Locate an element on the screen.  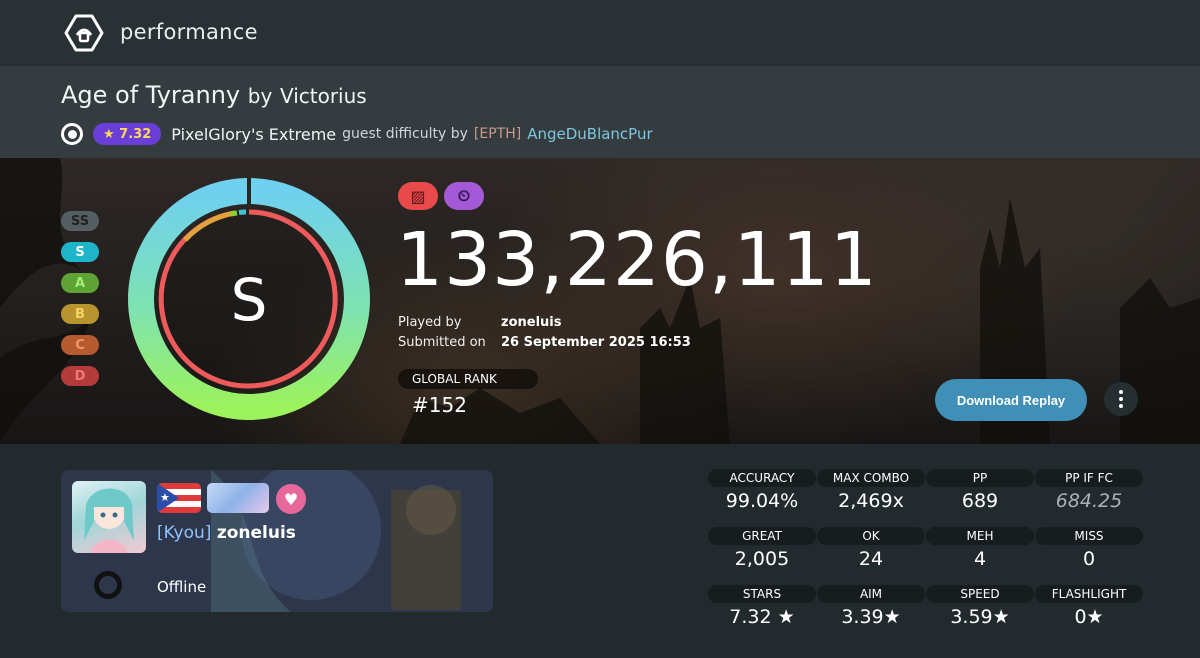
stat-speed: SPEED 3.59★ is located at coordinates (980, 606).